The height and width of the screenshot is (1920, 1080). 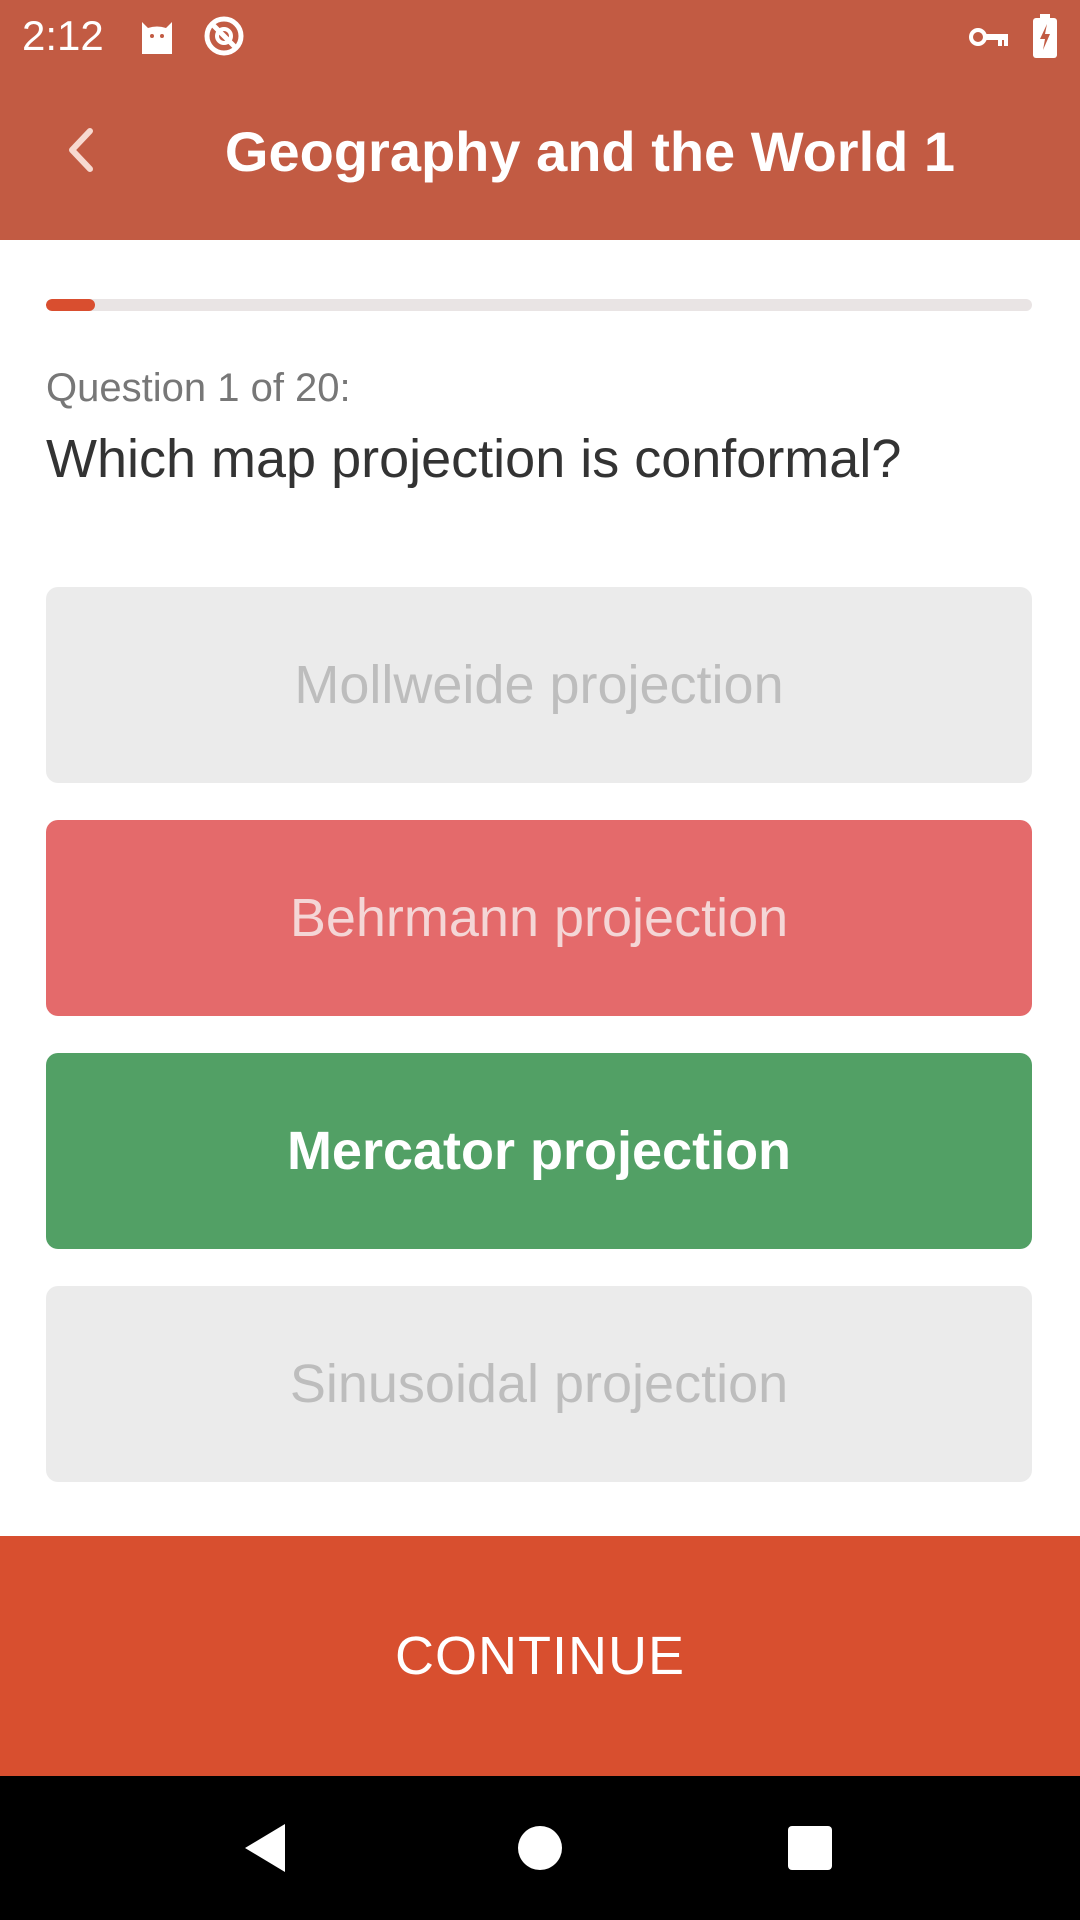 I want to click on nav-home-button, so click(x=540, y=1848).